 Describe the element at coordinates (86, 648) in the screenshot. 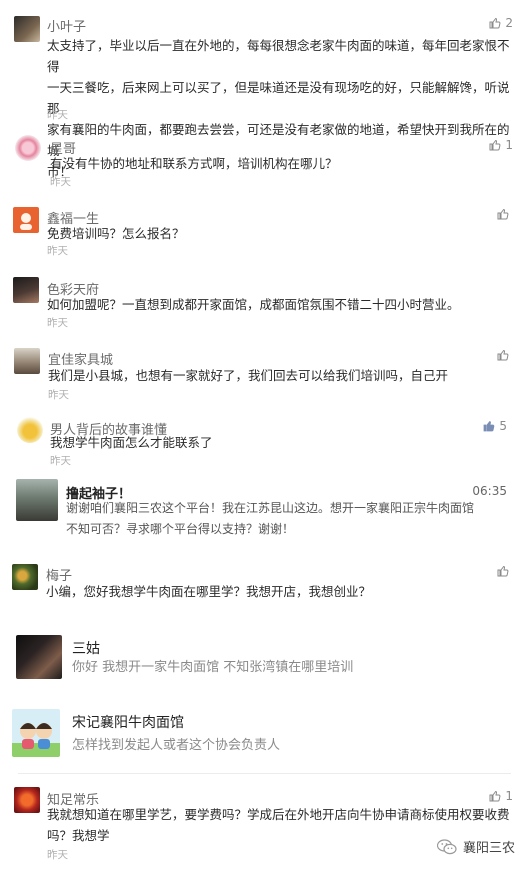

I see `comment-author: 三姑` at that location.